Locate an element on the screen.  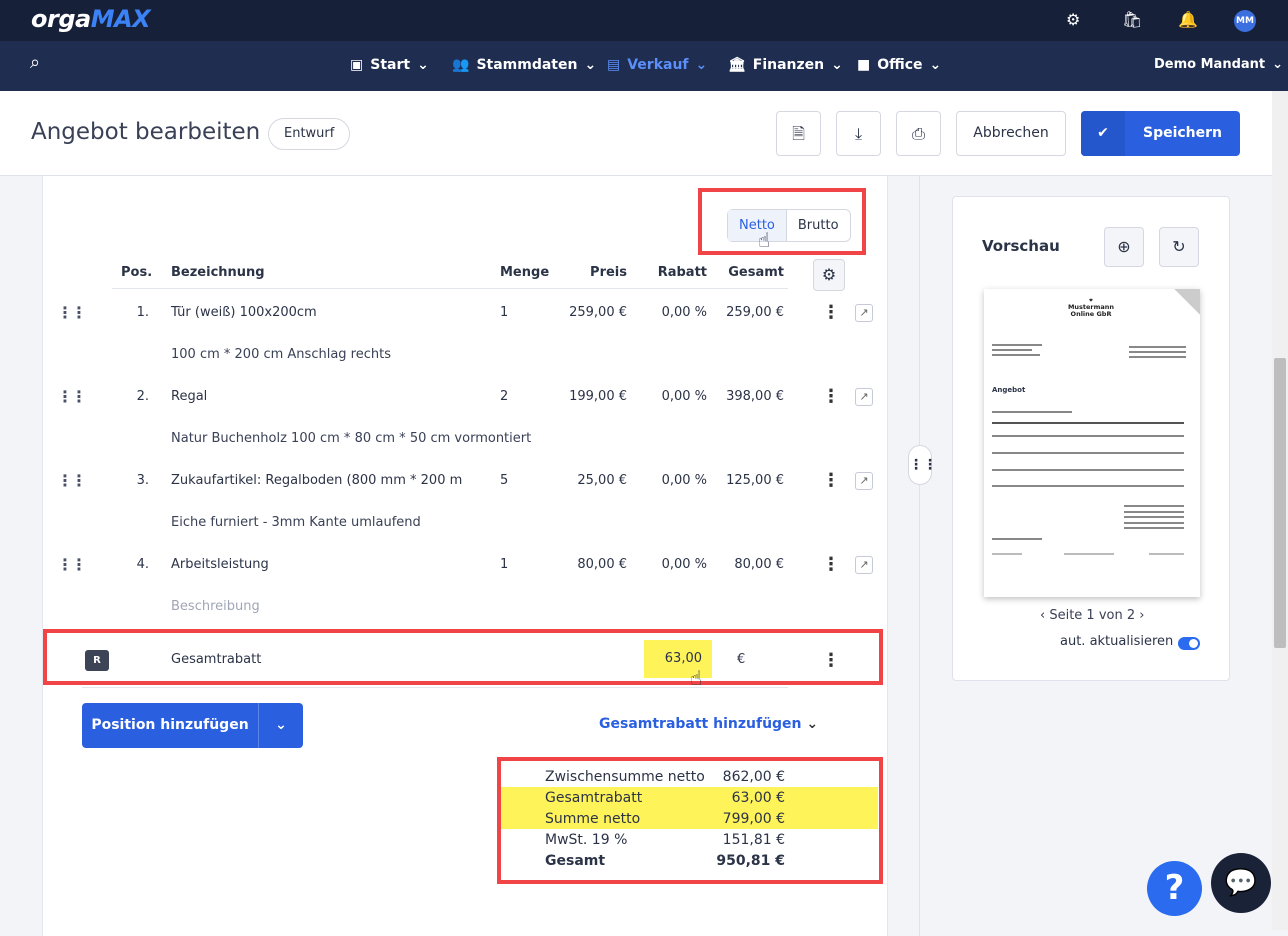
zoom-in-icon: ⊕ is located at coordinates (1124, 246).